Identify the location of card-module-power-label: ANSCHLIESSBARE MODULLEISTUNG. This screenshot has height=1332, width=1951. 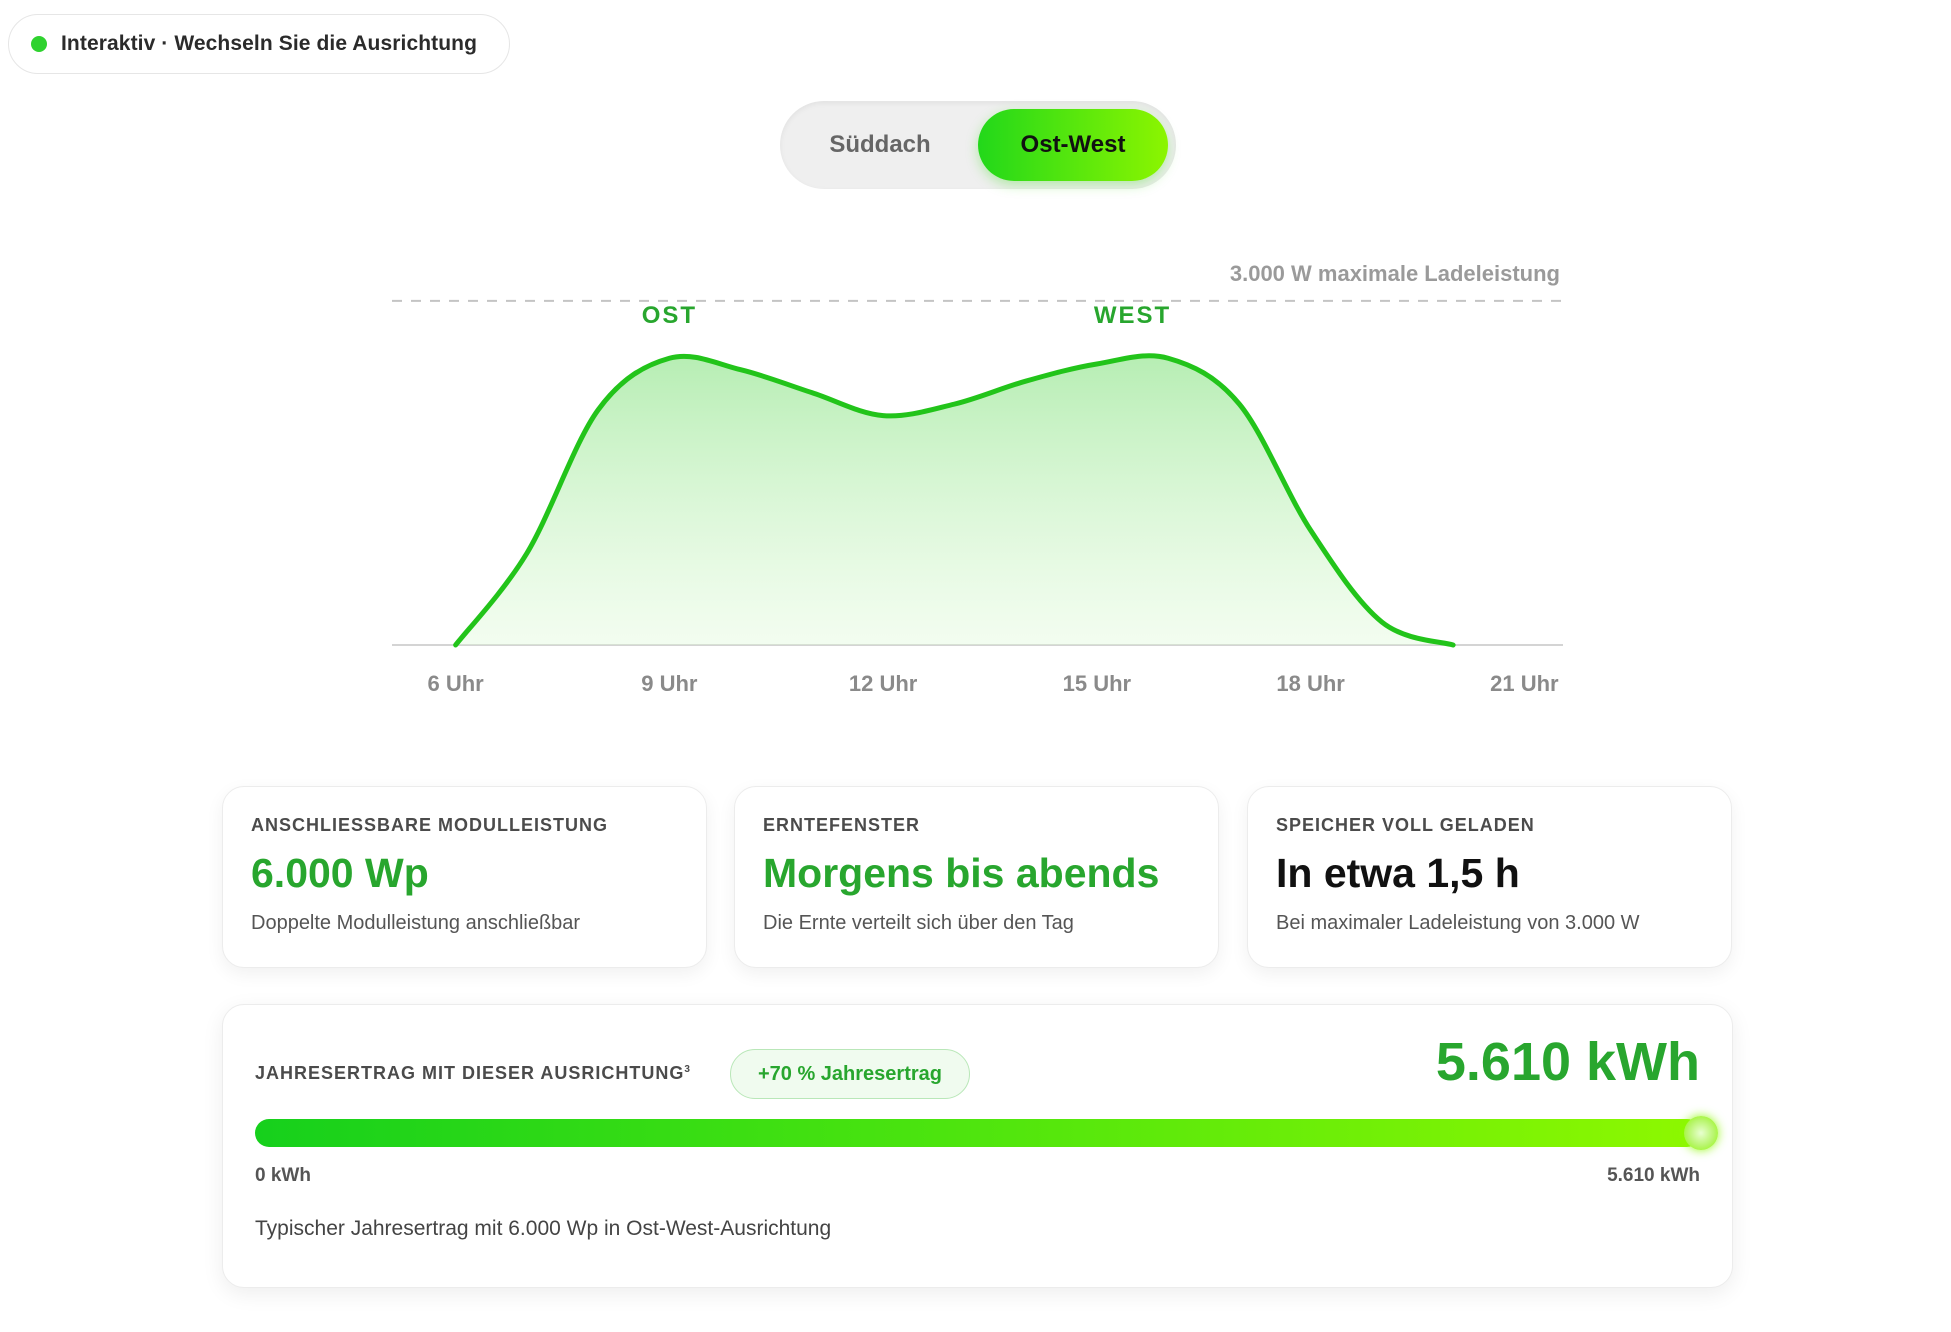
(430, 825).